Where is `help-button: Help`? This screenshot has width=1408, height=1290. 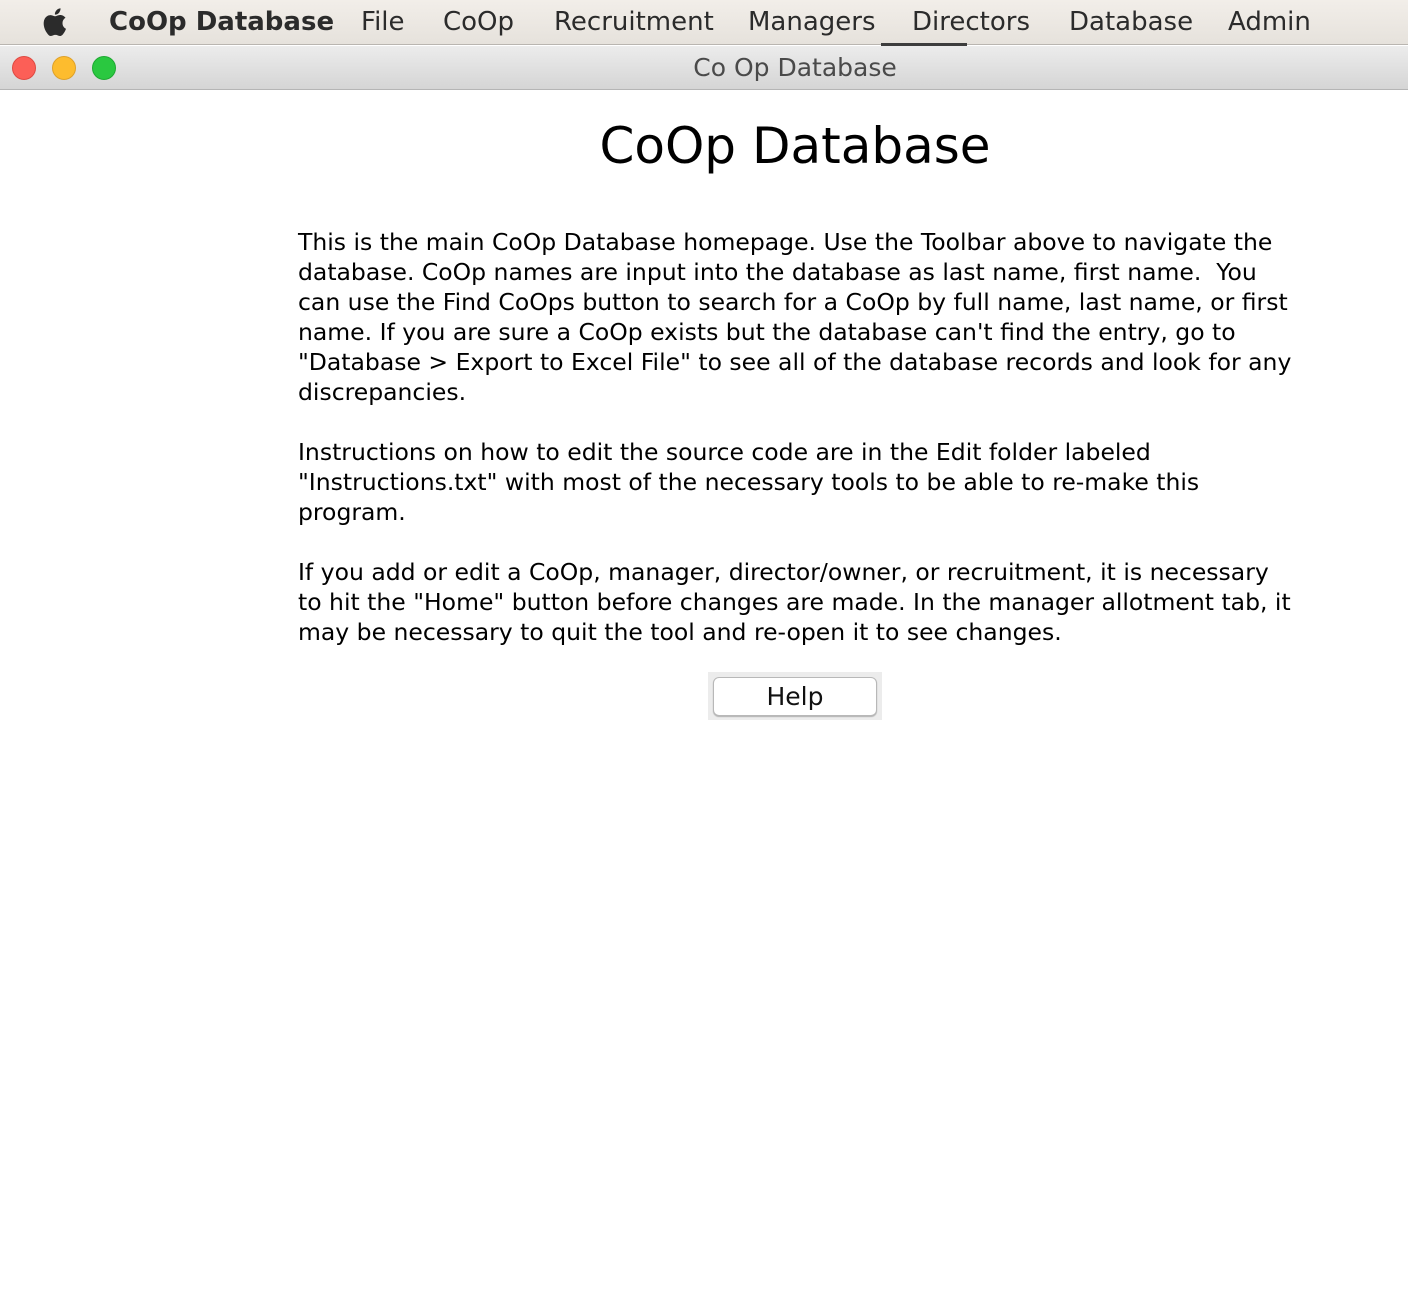 help-button: Help is located at coordinates (795, 696).